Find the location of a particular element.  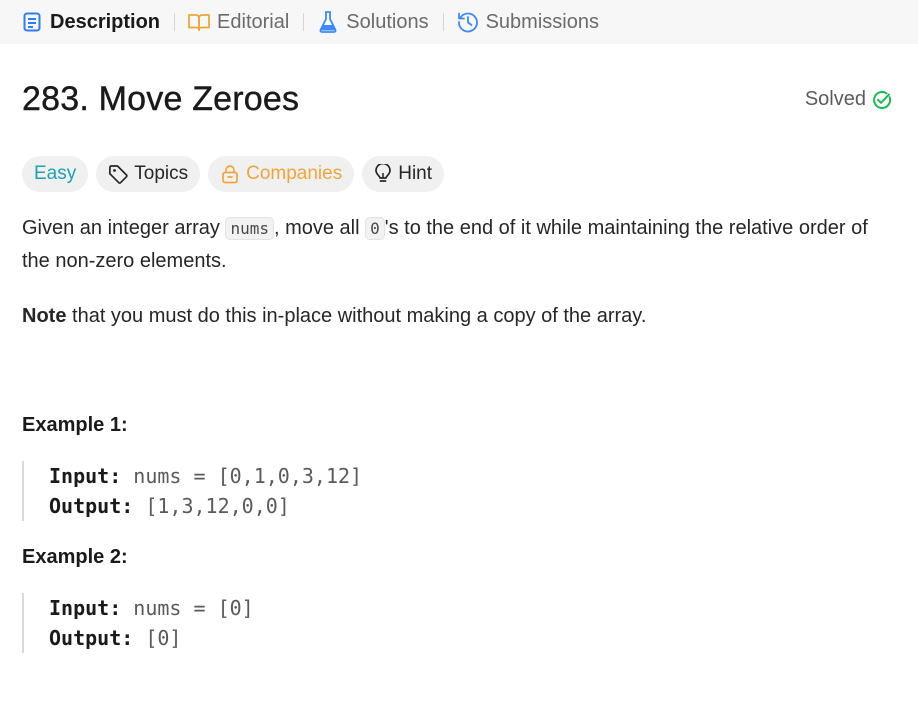

statement-text: Given an integer array is located at coordinates (124, 228).